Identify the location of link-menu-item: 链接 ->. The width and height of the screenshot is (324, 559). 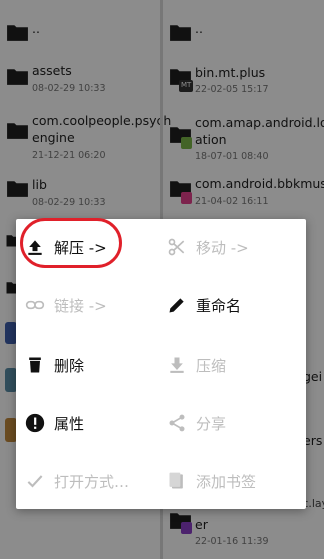
(94, 305).